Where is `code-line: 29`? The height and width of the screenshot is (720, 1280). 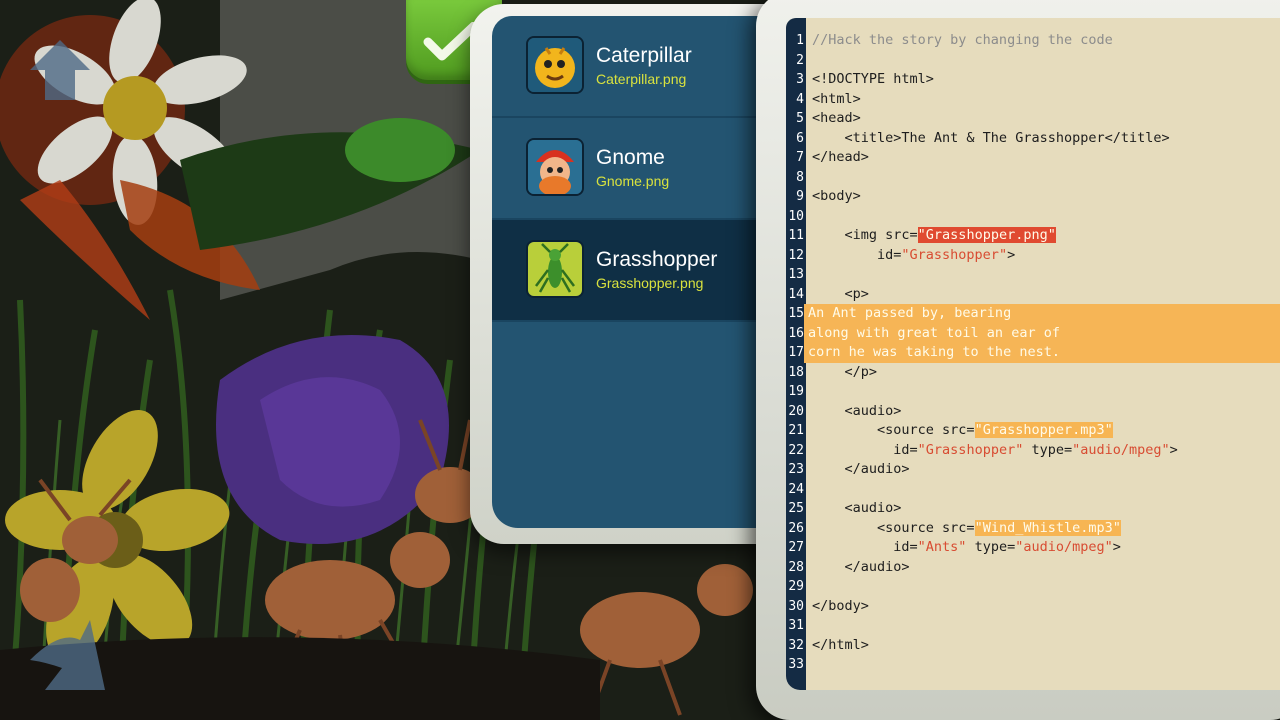 code-line: 29 is located at coordinates (1033, 587).